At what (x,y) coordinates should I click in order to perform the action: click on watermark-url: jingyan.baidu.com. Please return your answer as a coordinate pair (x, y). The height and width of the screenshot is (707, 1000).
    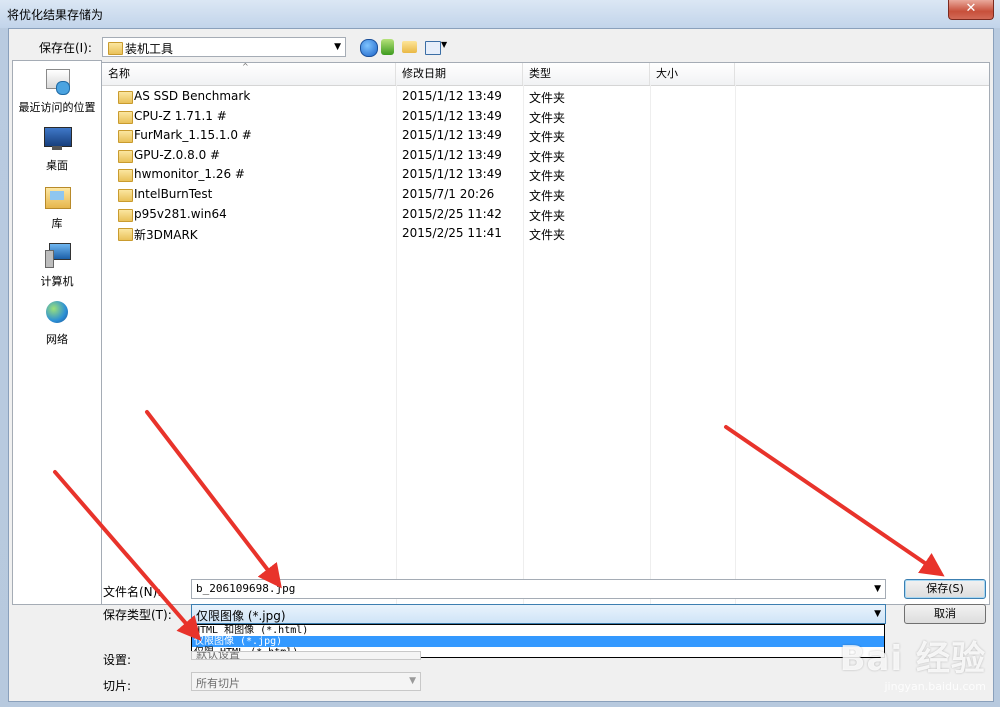
    Looking at the image, I should click on (935, 686).